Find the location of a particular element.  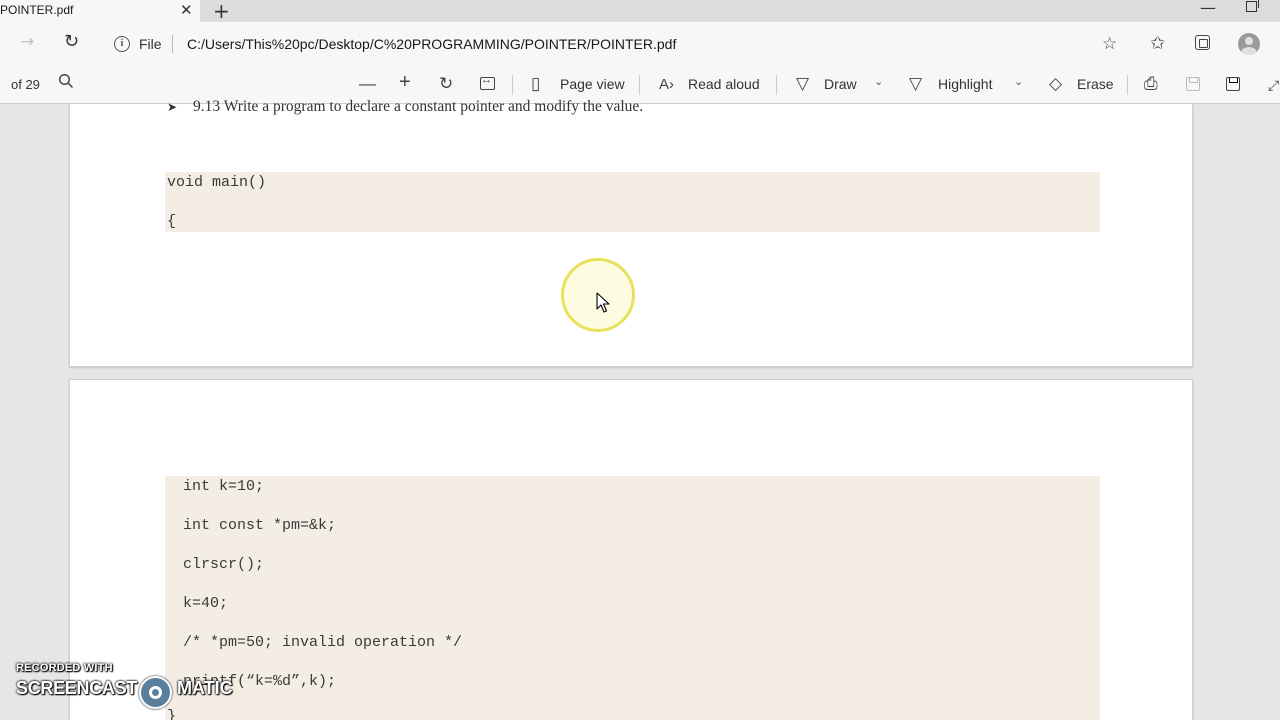

forward-icon: → is located at coordinates (27, 42).